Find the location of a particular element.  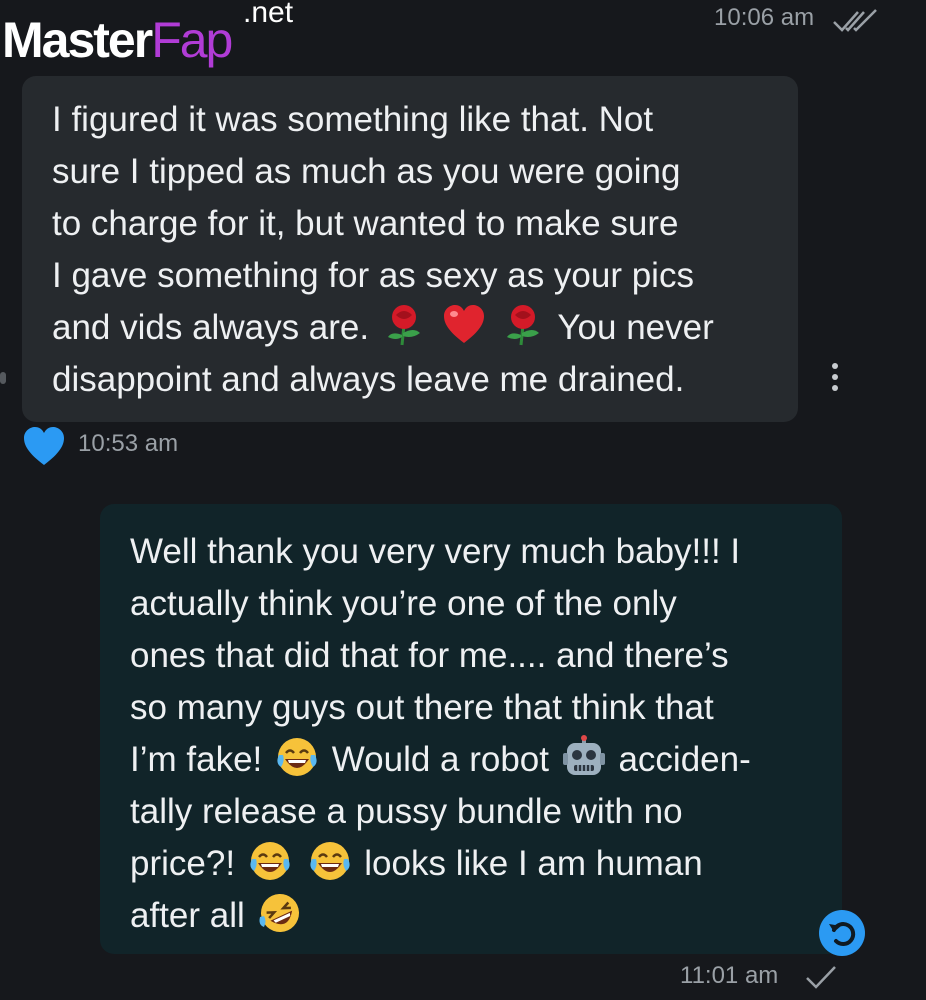

watermark-text: MasterFap is located at coordinates (117, 40).